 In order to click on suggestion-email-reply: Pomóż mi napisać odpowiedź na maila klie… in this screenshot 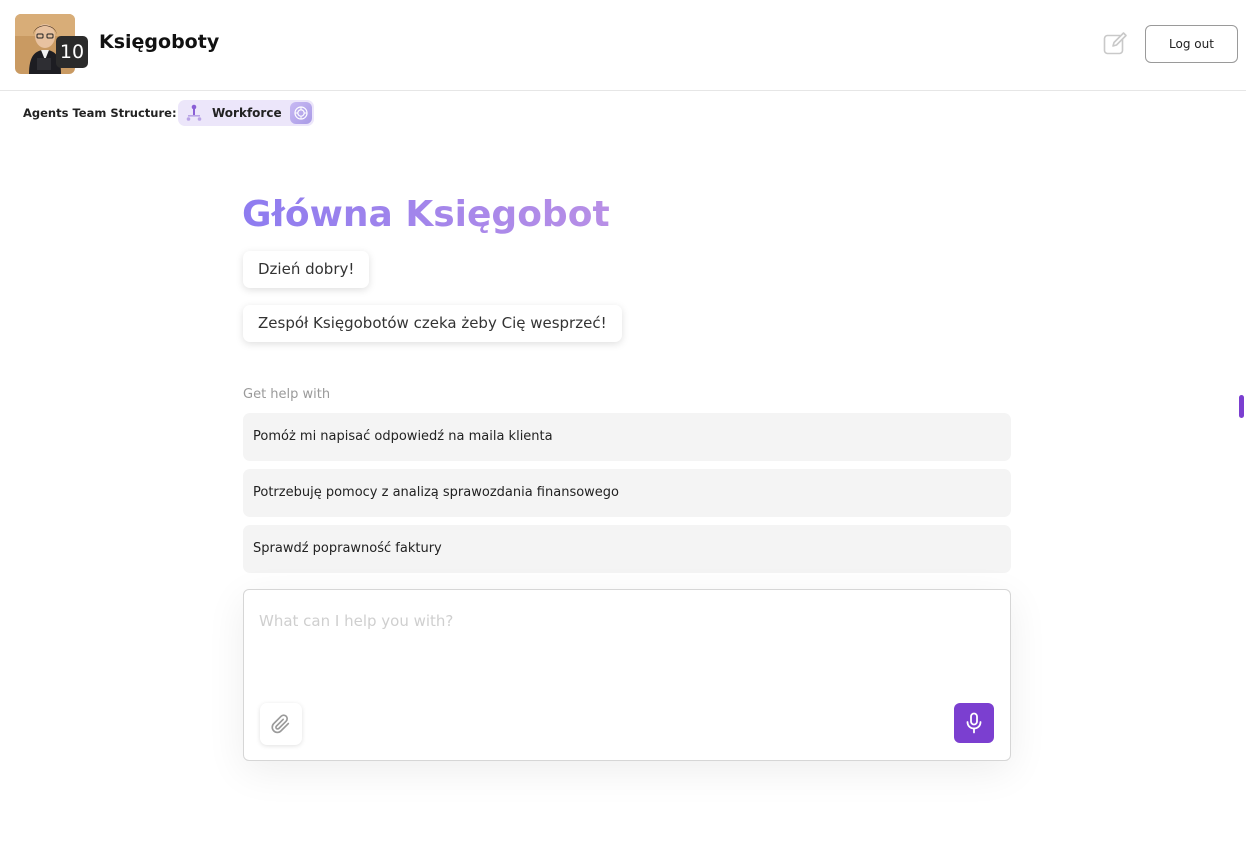, I will do `click(627, 437)`.